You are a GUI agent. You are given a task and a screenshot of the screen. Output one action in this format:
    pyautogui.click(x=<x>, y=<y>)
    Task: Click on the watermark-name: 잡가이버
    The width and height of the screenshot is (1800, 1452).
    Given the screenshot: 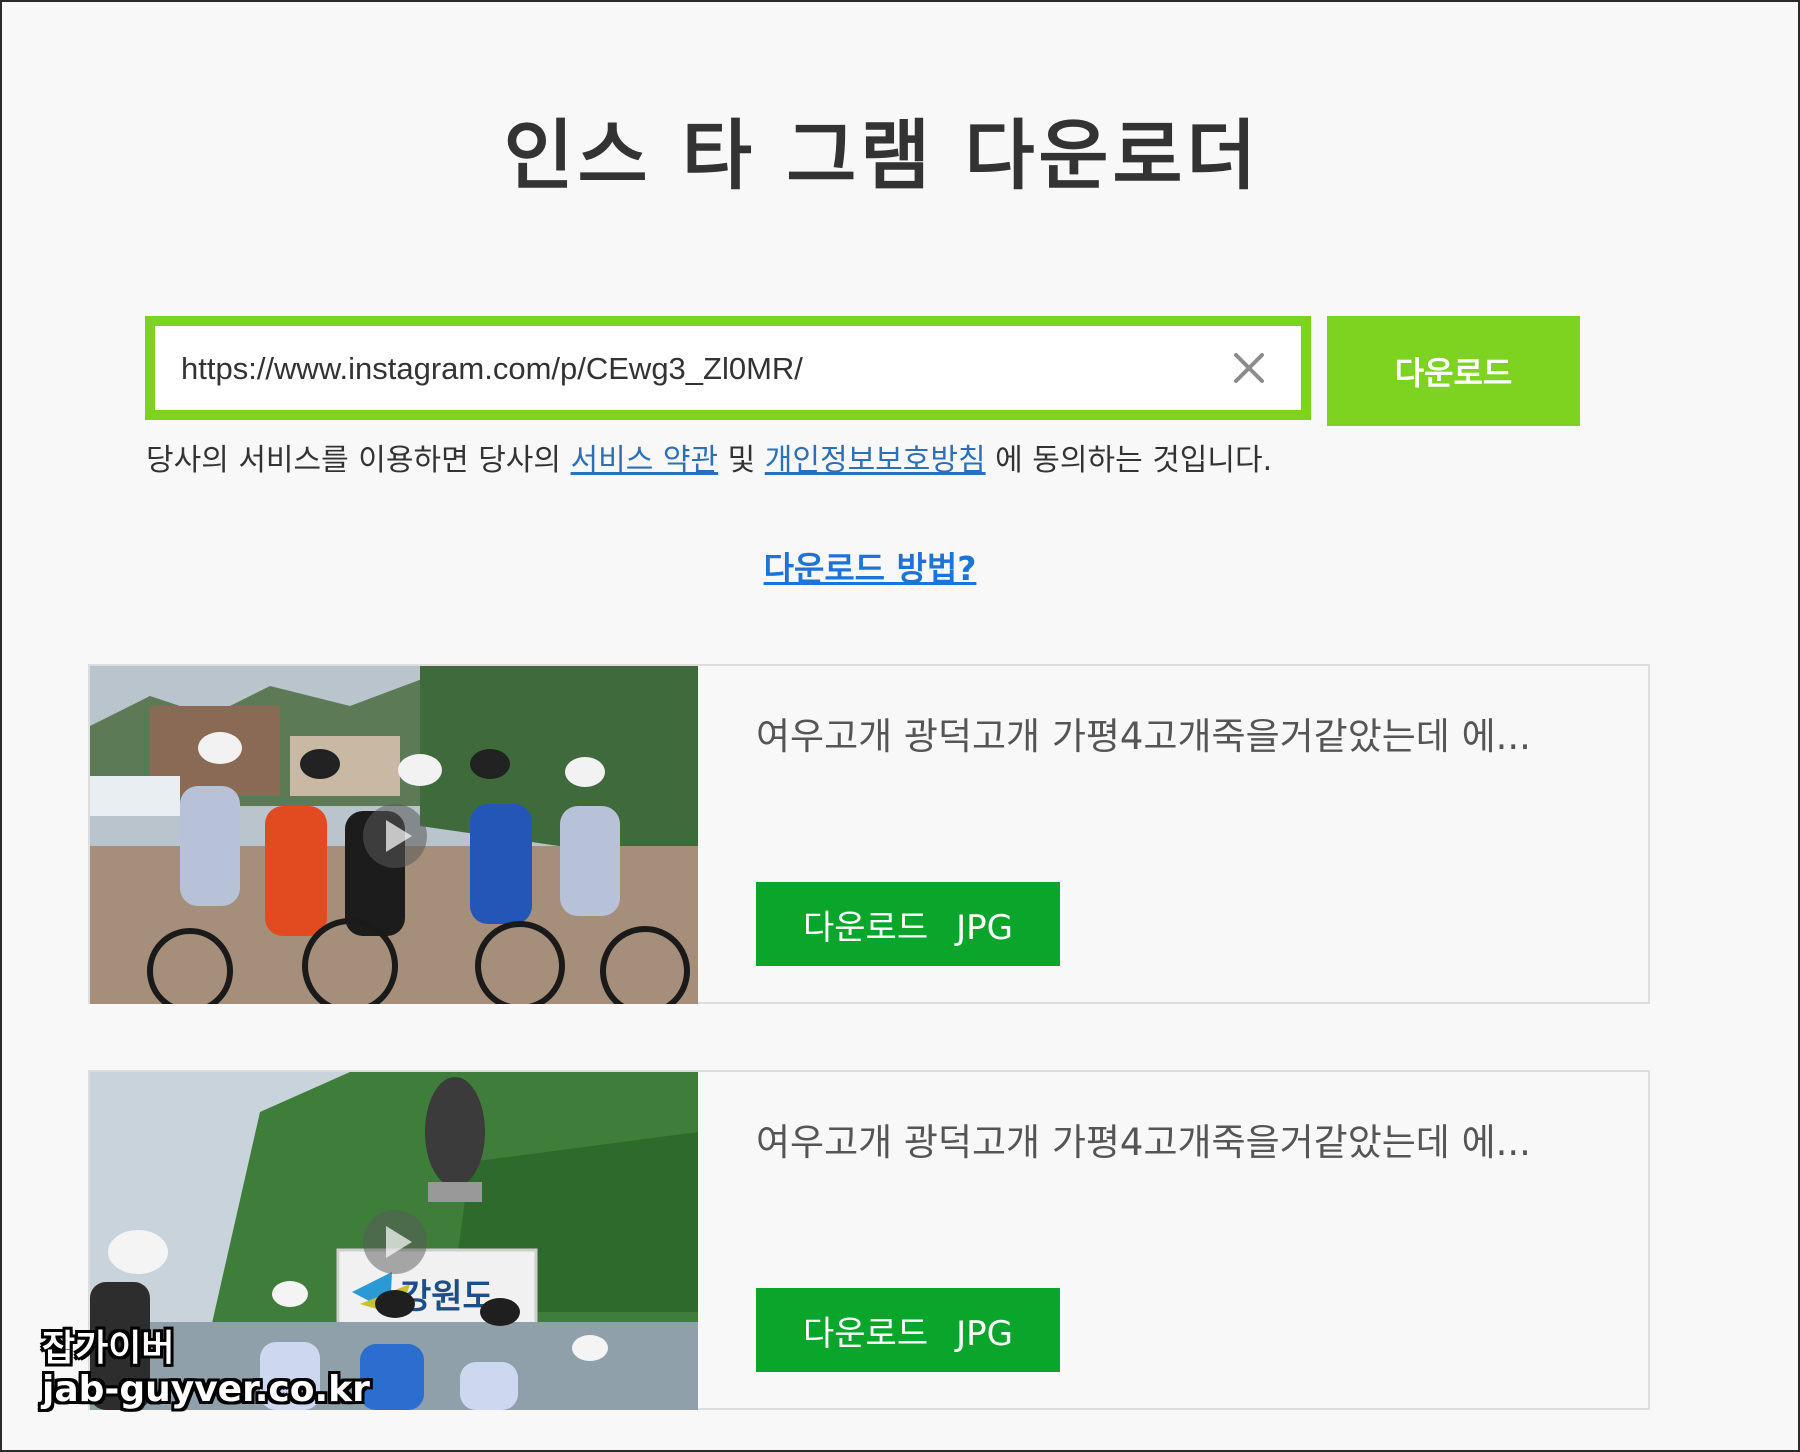 What is the action you would take?
    pyautogui.click(x=108, y=1348)
    